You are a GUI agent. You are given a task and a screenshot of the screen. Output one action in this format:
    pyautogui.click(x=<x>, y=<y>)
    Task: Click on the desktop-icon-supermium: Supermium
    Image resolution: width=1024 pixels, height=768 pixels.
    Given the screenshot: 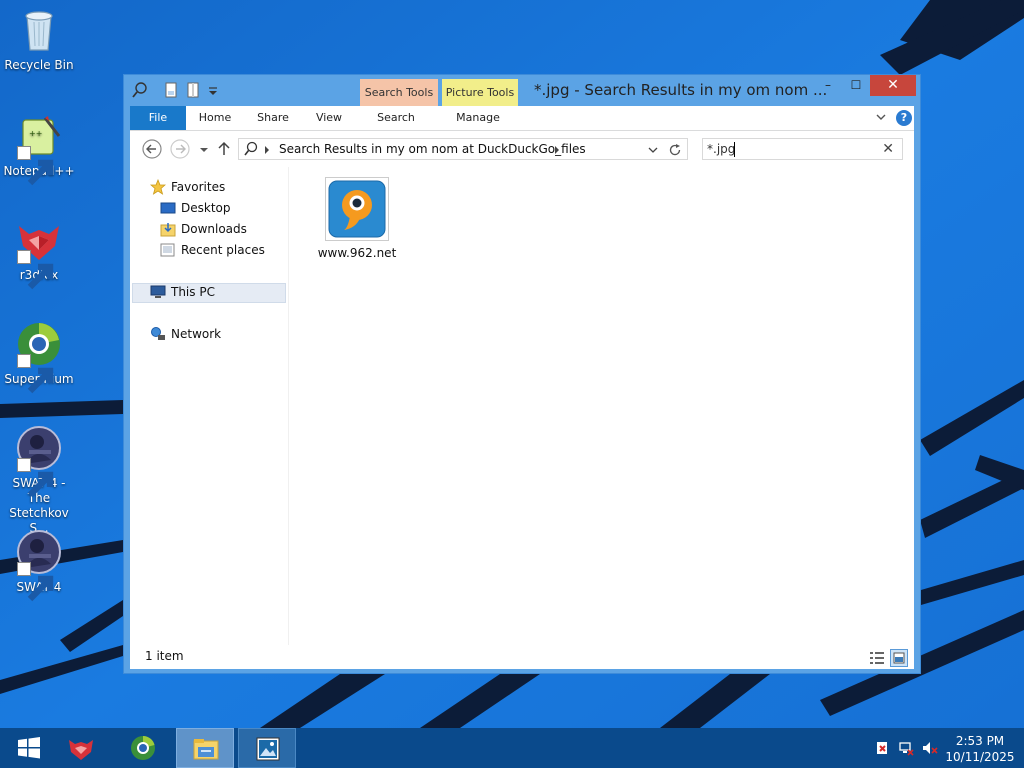 What is the action you would take?
    pyautogui.click(x=39, y=357)
    